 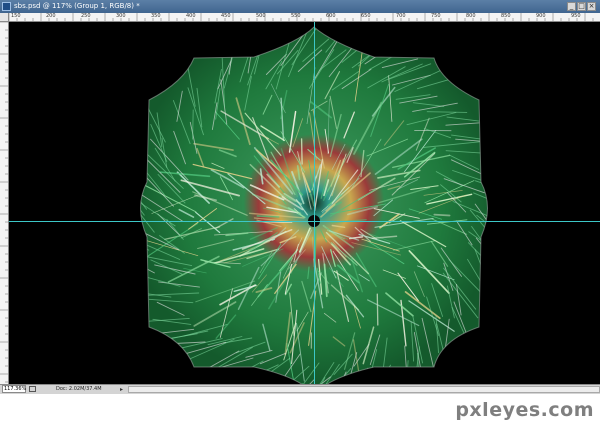 I want to click on zoom-field: 117.36%, so click(x=14, y=389).